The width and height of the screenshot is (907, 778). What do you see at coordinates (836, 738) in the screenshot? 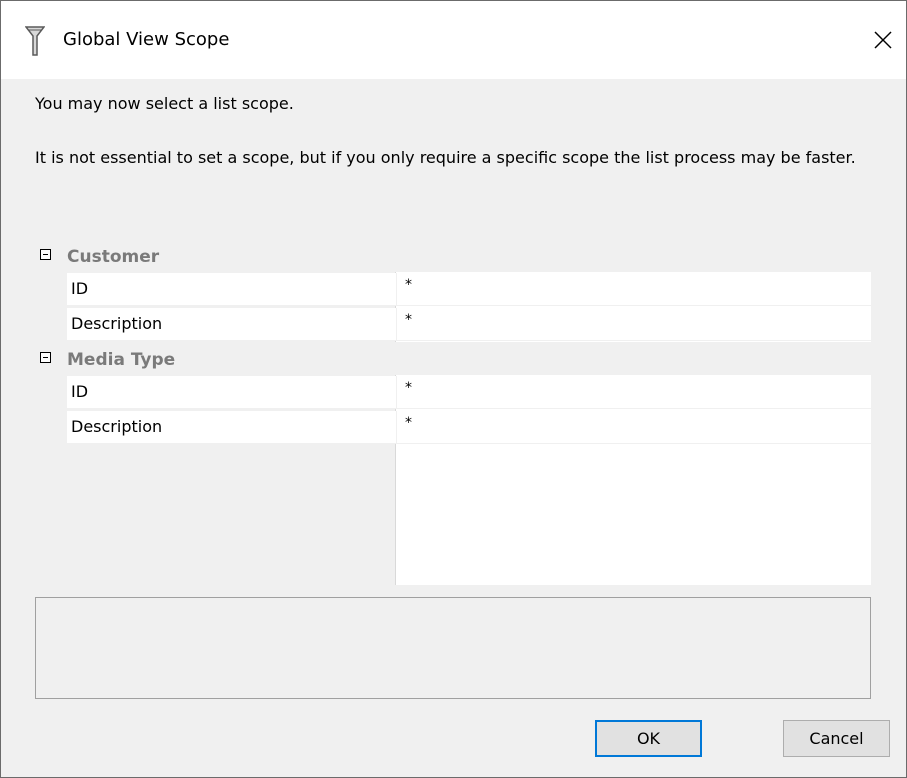
I see `cancel-button: Cancel` at bounding box center [836, 738].